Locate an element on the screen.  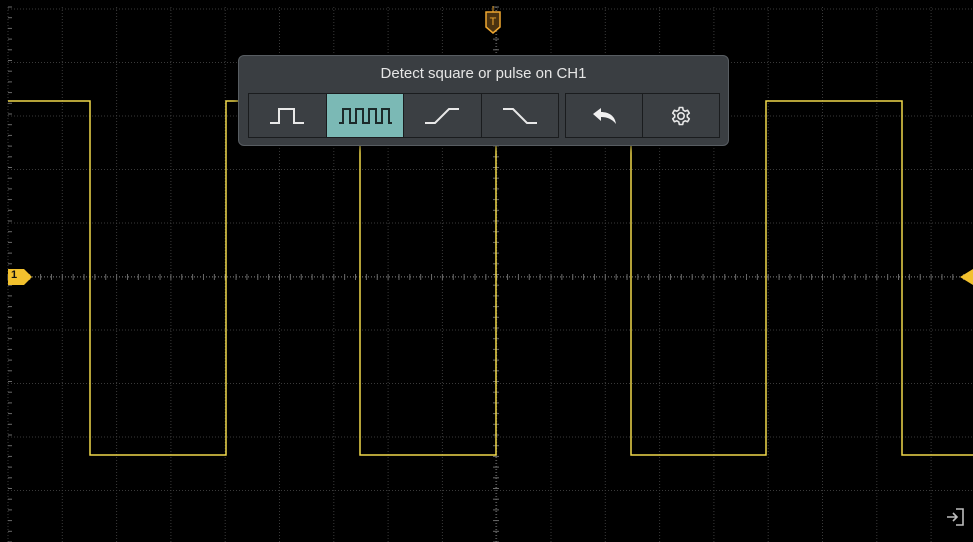
gear-icon is located at coordinates (681, 115).